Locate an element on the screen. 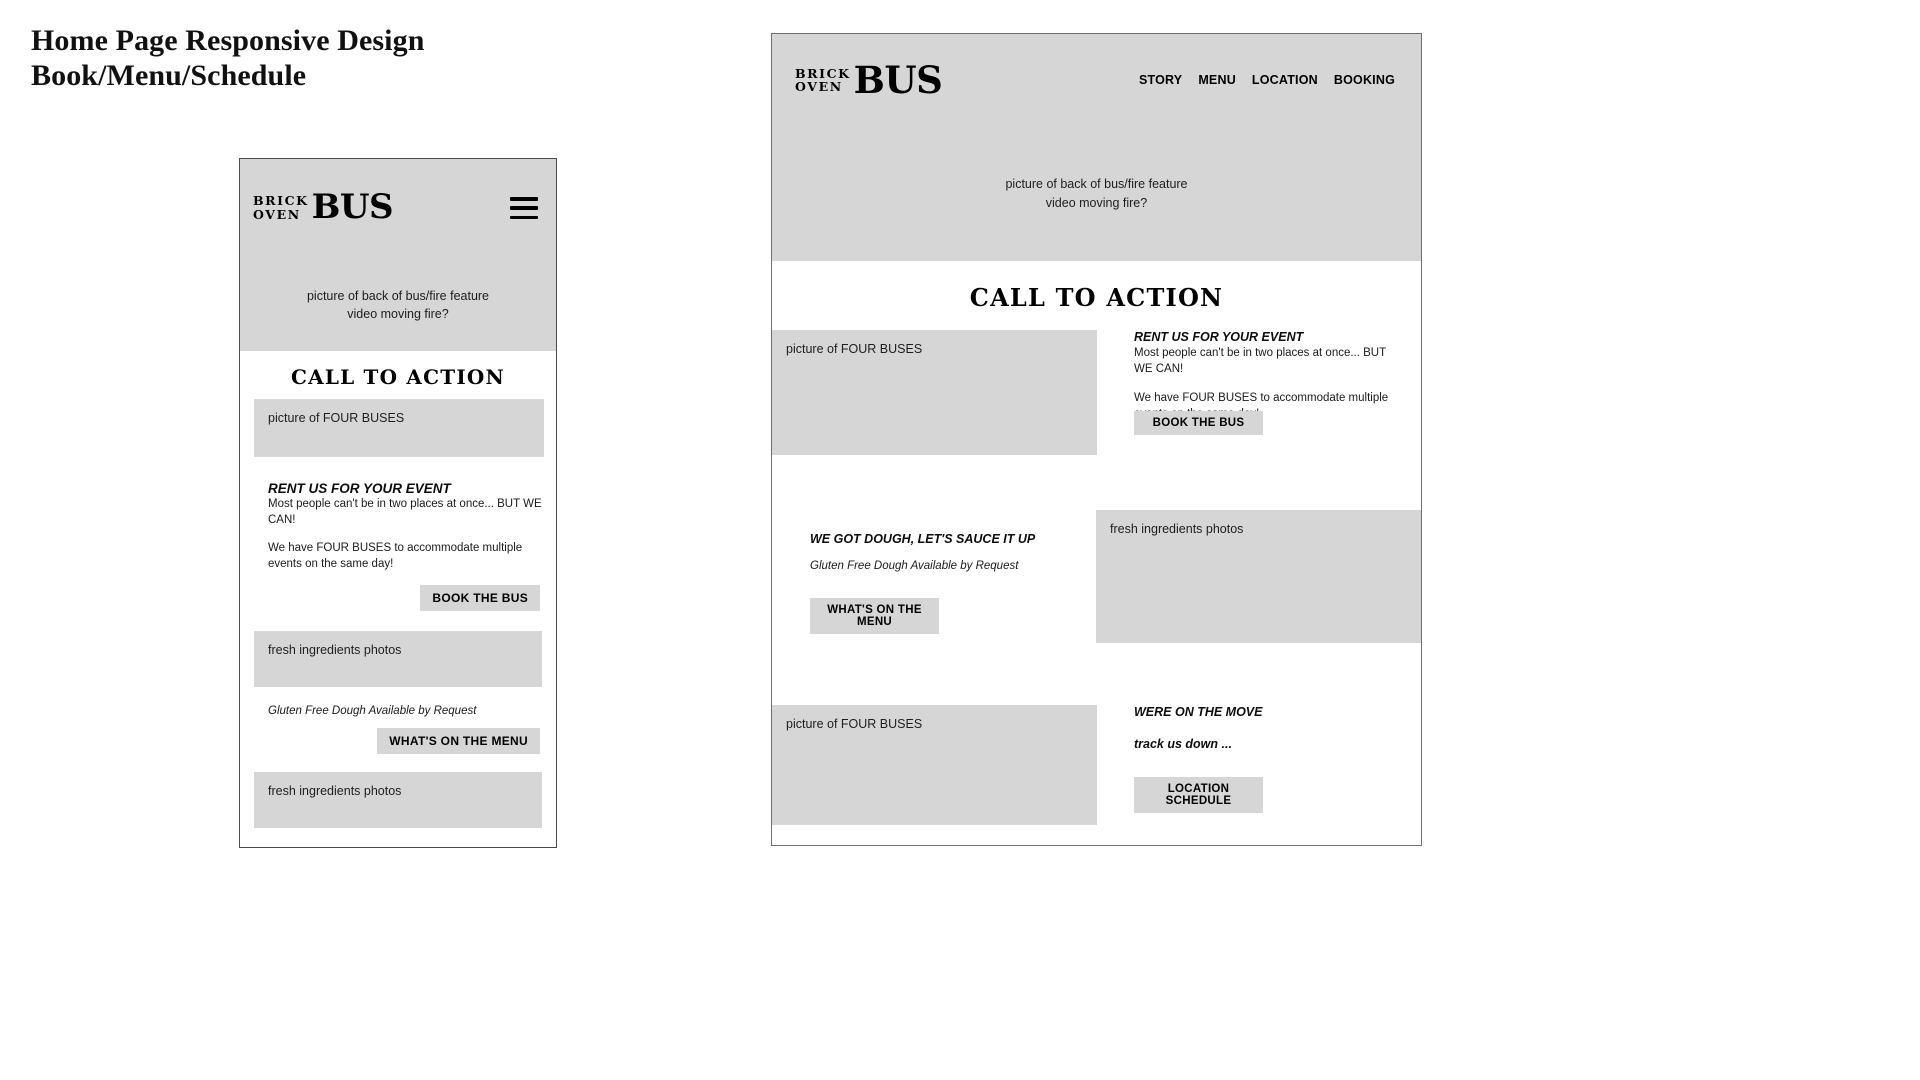 The image size is (1920, 1080). desktop-nav: STORY MENU LOCATION BOOKING is located at coordinates (1267, 80).